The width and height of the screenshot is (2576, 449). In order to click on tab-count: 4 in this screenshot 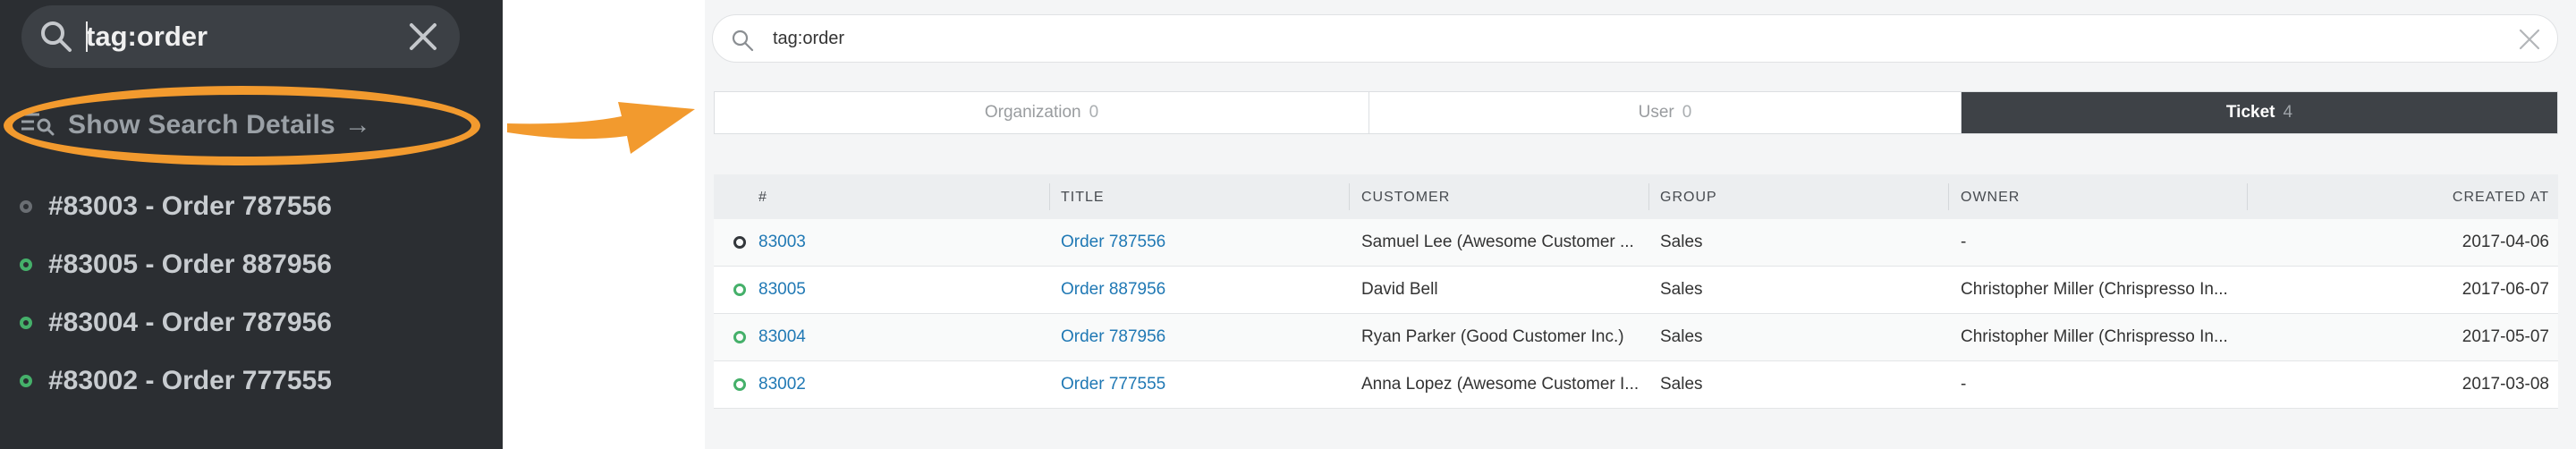, I will do `click(2288, 112)`.